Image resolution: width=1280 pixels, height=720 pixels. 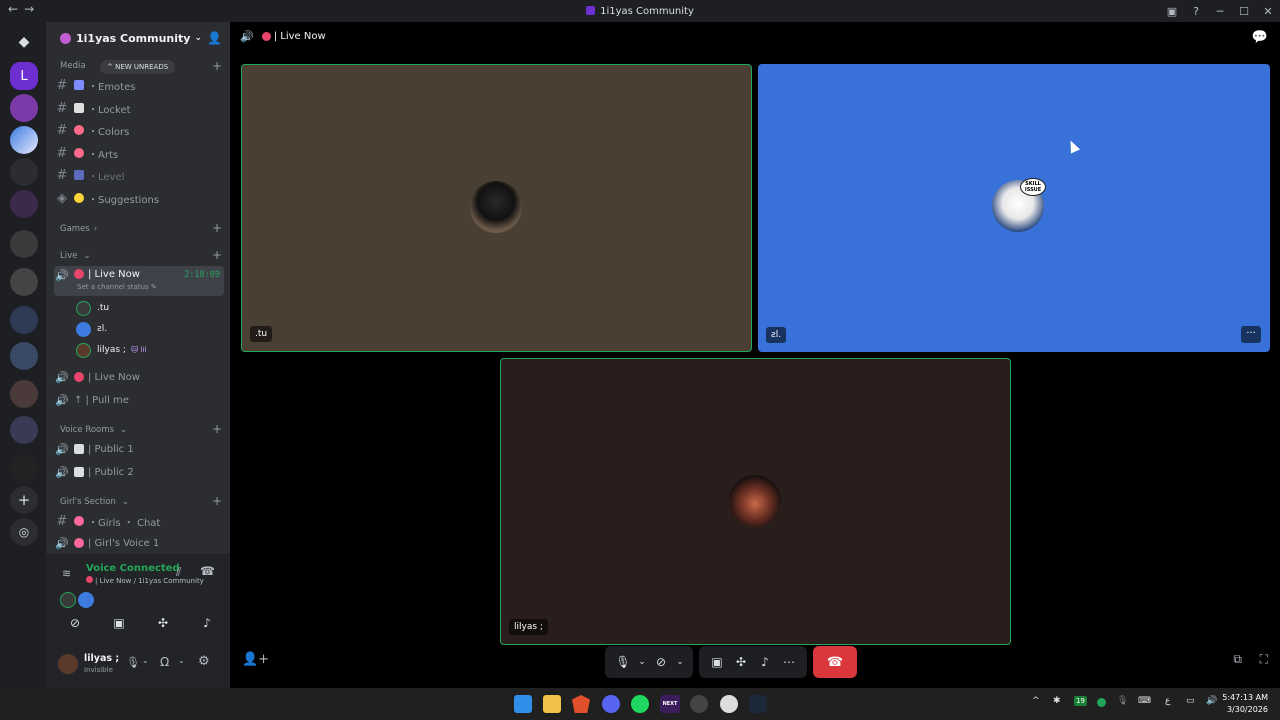 What do you see at coordinates (73, 66) in the screenshot?
I see `category-media: Media` at bounding box center [73, 66].